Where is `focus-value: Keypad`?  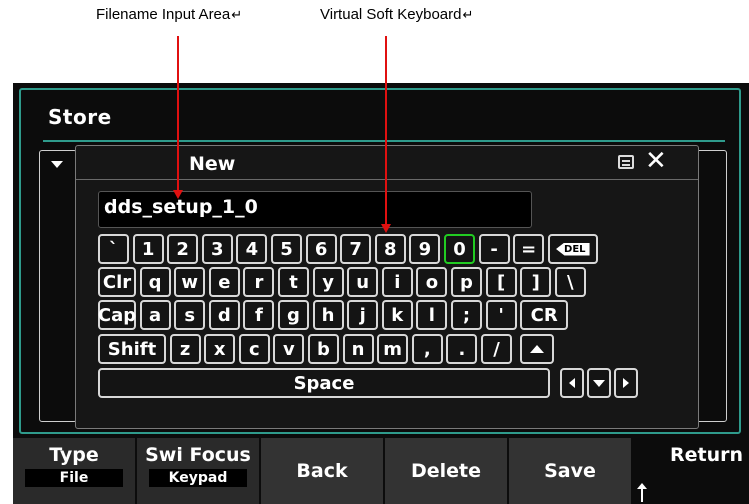 focus-value: Keypad is located at coordinates (198, 478).